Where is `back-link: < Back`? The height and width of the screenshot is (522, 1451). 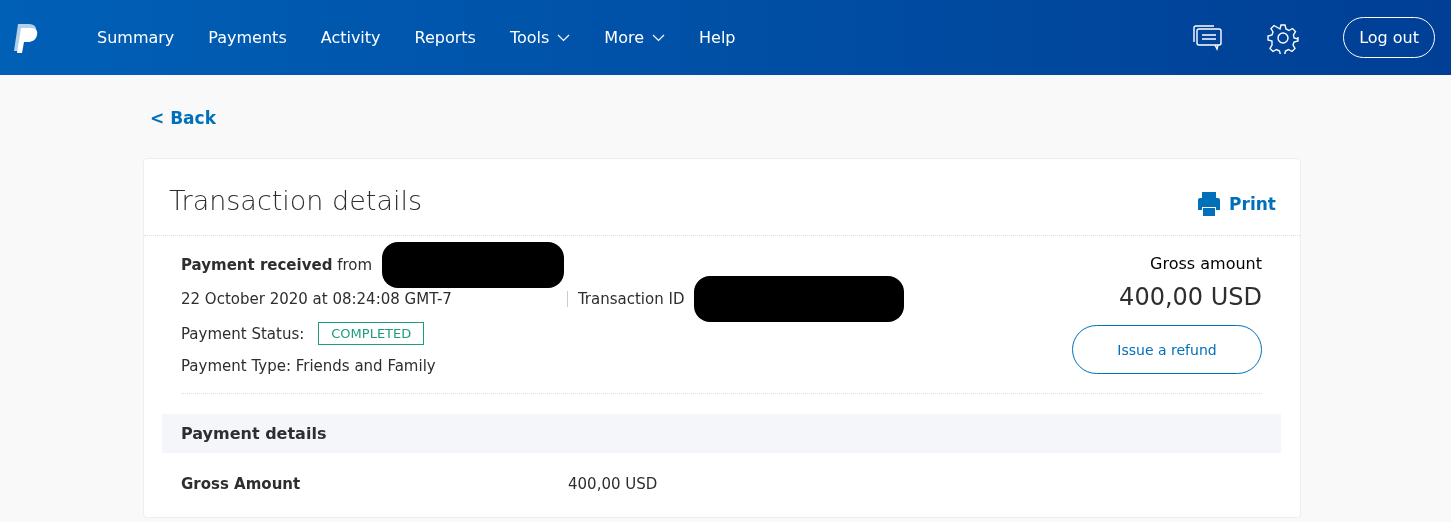
back-link: < Back is located at coordinates (183, 118).